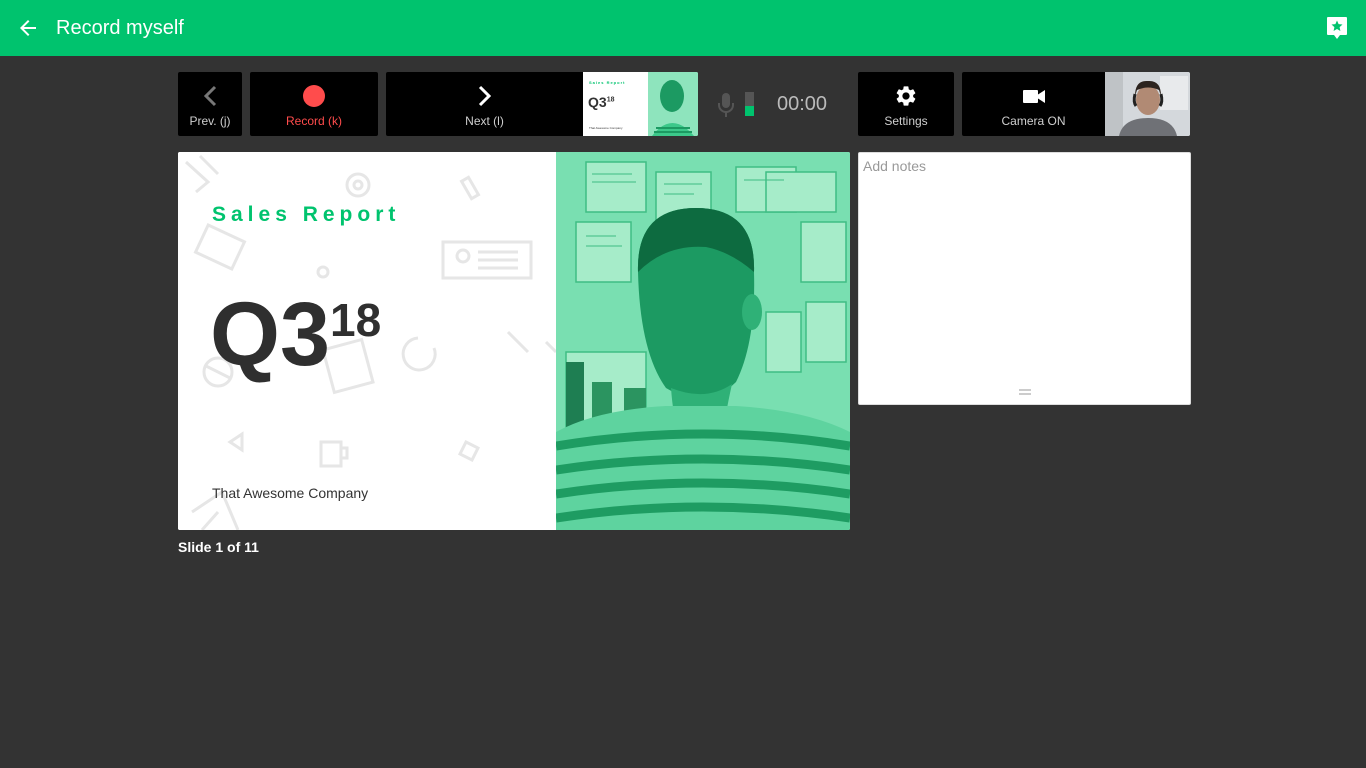 The width and height of the screenshot is (1366, 768). I want to click on slide-company: That Awesome Company, so click(290, 493).